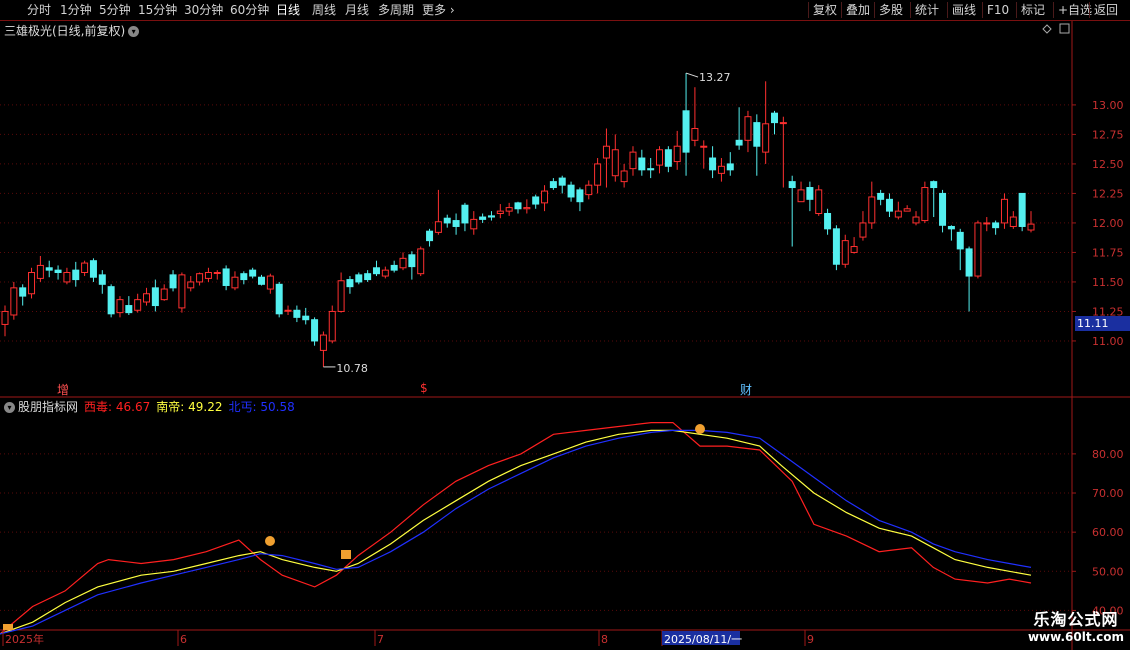 The height and width of the screenshot is (650, 1130). I want to click on annotation-label: 10.78, so click(352, 368).